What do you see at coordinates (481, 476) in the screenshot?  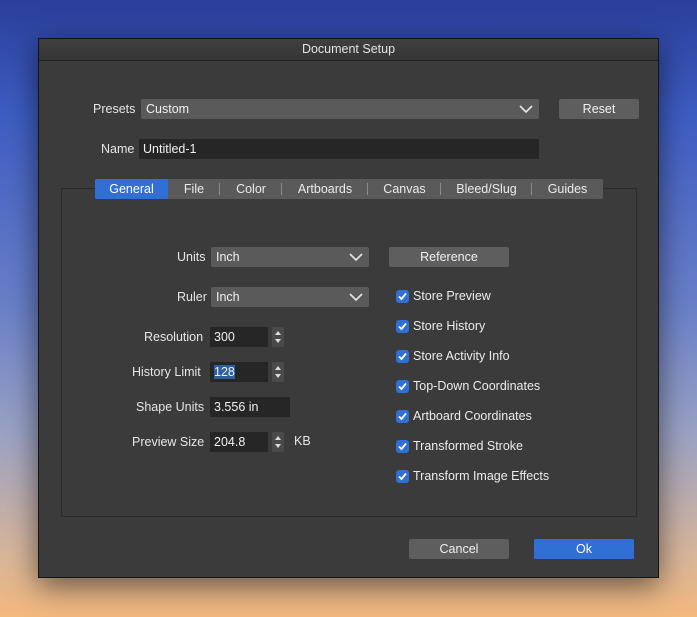 I see `transform-image-effects-label: Transform Image Effects` at bounding box center [481, 476].